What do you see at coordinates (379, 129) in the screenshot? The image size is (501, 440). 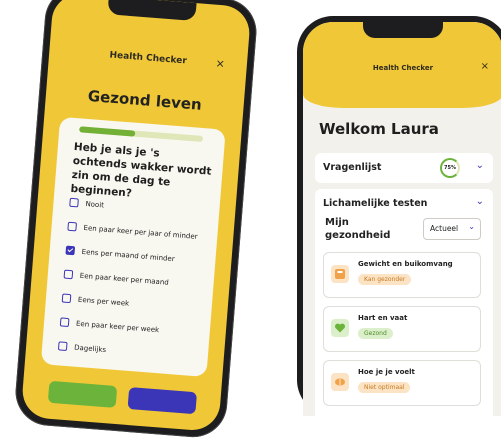 I see `welcome-heading: Welkom Laura` at bounding box center [379, 129].